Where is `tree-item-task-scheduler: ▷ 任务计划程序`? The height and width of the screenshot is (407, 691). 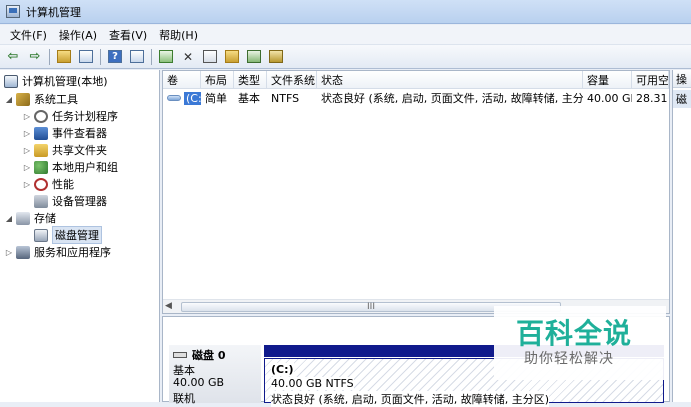
tree-item-task-scheduler: ▷ 任务计划程序 is located at coordinates (70, 116).